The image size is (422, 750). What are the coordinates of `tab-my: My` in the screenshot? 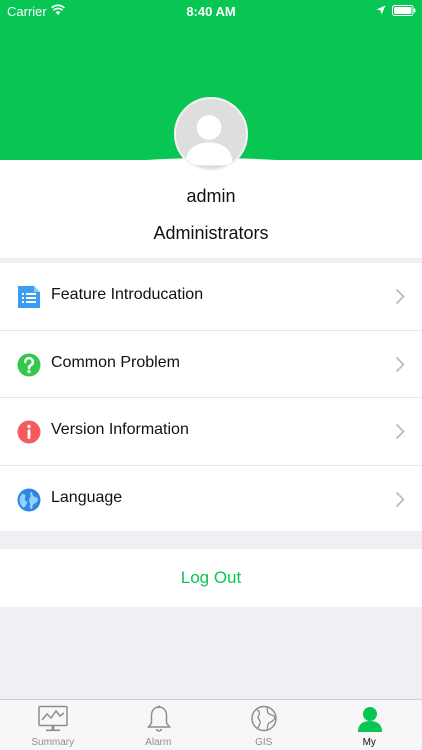 It's located at (369, 725).